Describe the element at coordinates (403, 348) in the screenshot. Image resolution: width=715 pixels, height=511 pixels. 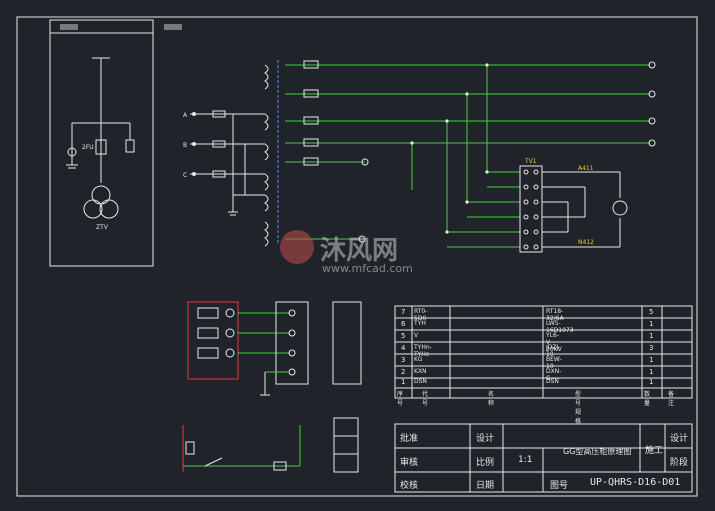
I see `bom-row-4-no: 4` at that location.